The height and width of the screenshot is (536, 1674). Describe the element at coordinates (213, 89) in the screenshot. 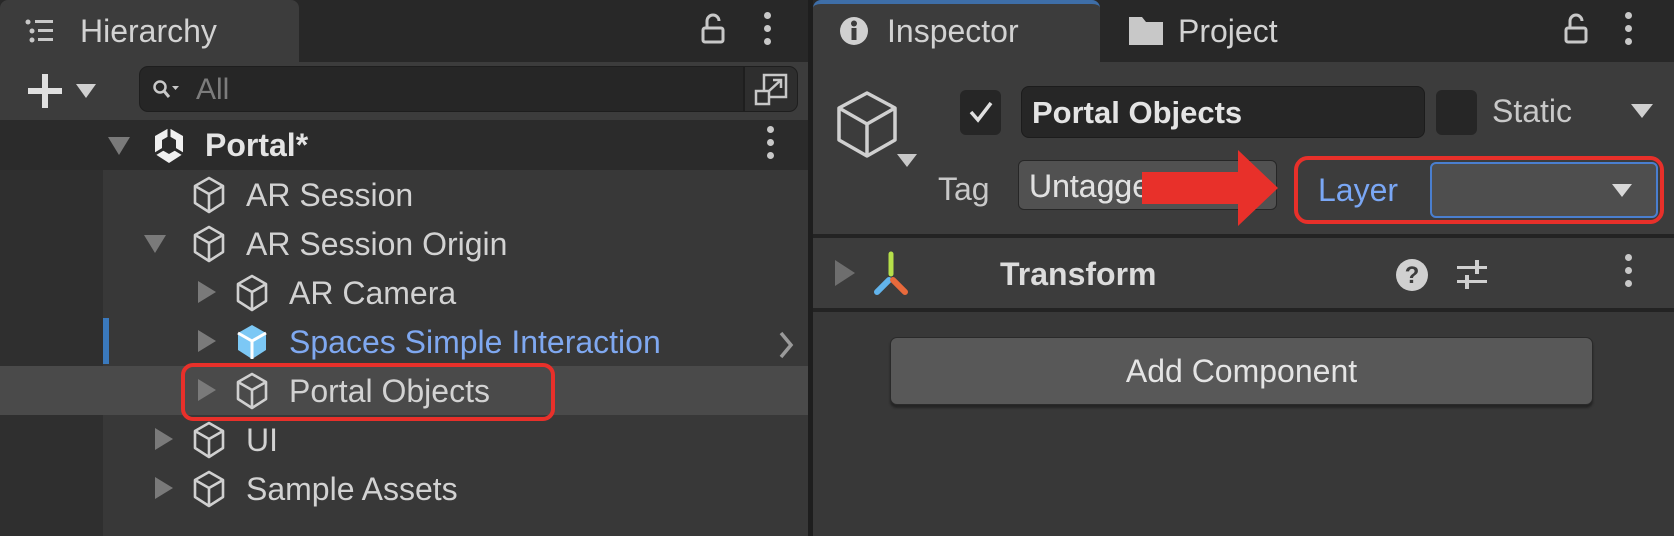

I see `search-placeholder: All` at that location.